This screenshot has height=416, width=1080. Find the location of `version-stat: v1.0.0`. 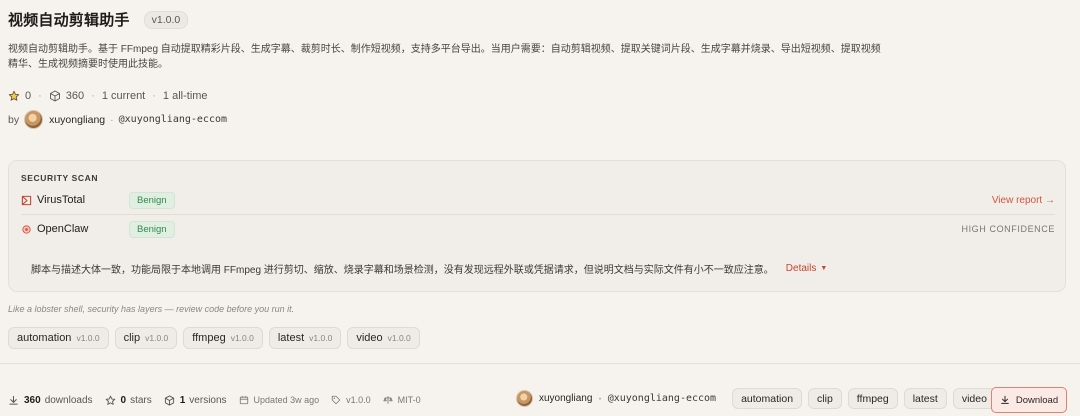

version-stat: v1.0.0 is located at coordinates (351, 400).